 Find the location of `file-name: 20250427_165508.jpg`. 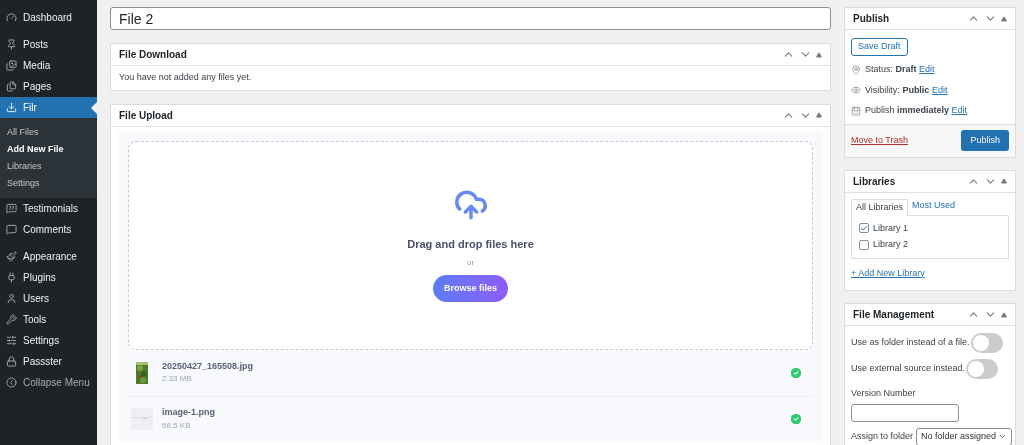

file-name: 20250427_165508.jpg is located at coordinates (208, 366).